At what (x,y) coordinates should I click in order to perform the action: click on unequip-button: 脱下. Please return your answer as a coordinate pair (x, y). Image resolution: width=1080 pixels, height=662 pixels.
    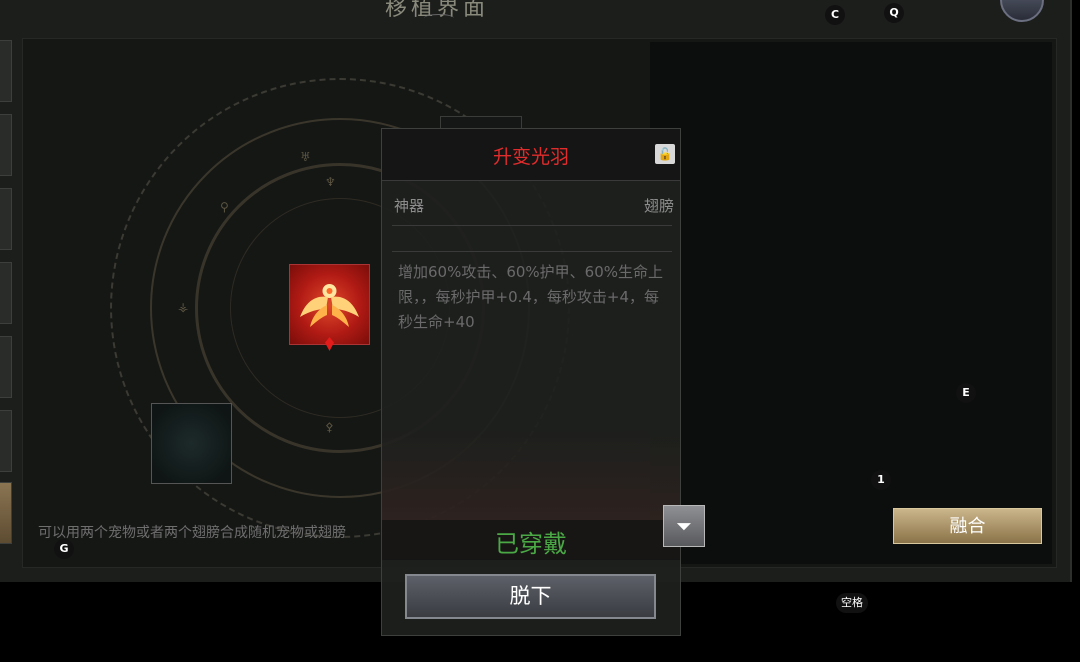
    Looking at the image, I should click on (530, 596).